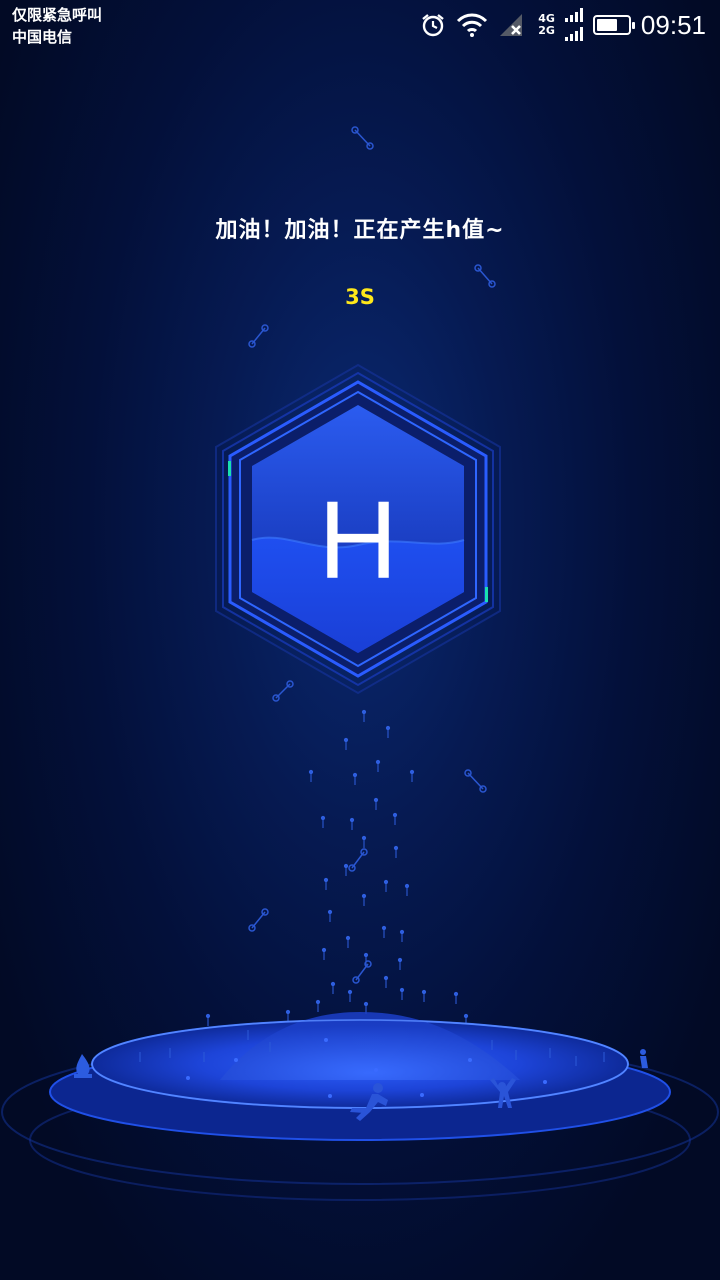 The width and height of the screenshot is (720, 1280). What do you see at coordinates (57, 26) in the screenshot?
I see `carrier-info: 仅限紧急呼叫 中国电信` at bounding box center [57, 26].